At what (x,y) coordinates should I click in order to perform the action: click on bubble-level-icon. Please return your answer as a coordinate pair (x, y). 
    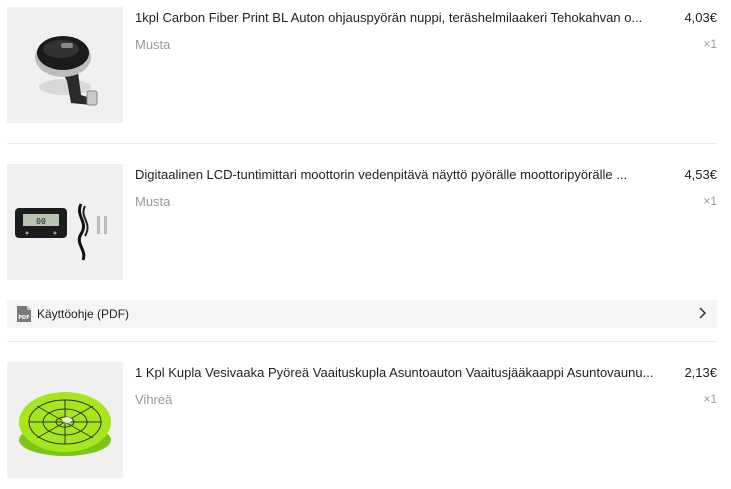
    Looking at the image, I should click on (65, 420).